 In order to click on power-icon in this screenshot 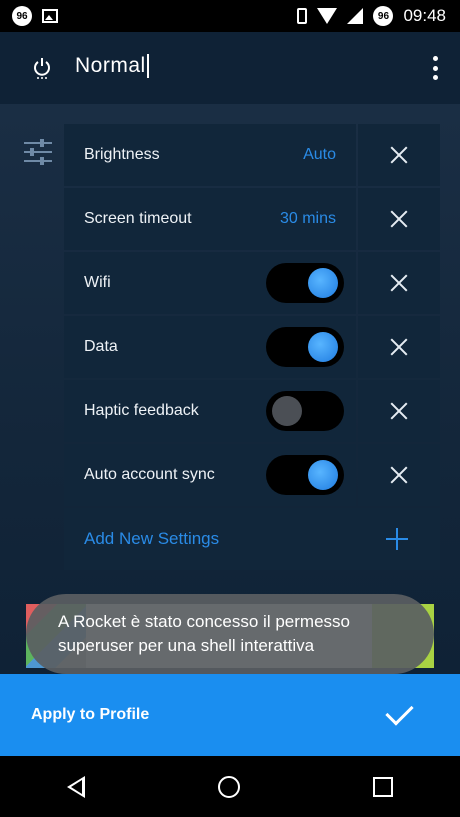, I will do `click(42, 68)`.